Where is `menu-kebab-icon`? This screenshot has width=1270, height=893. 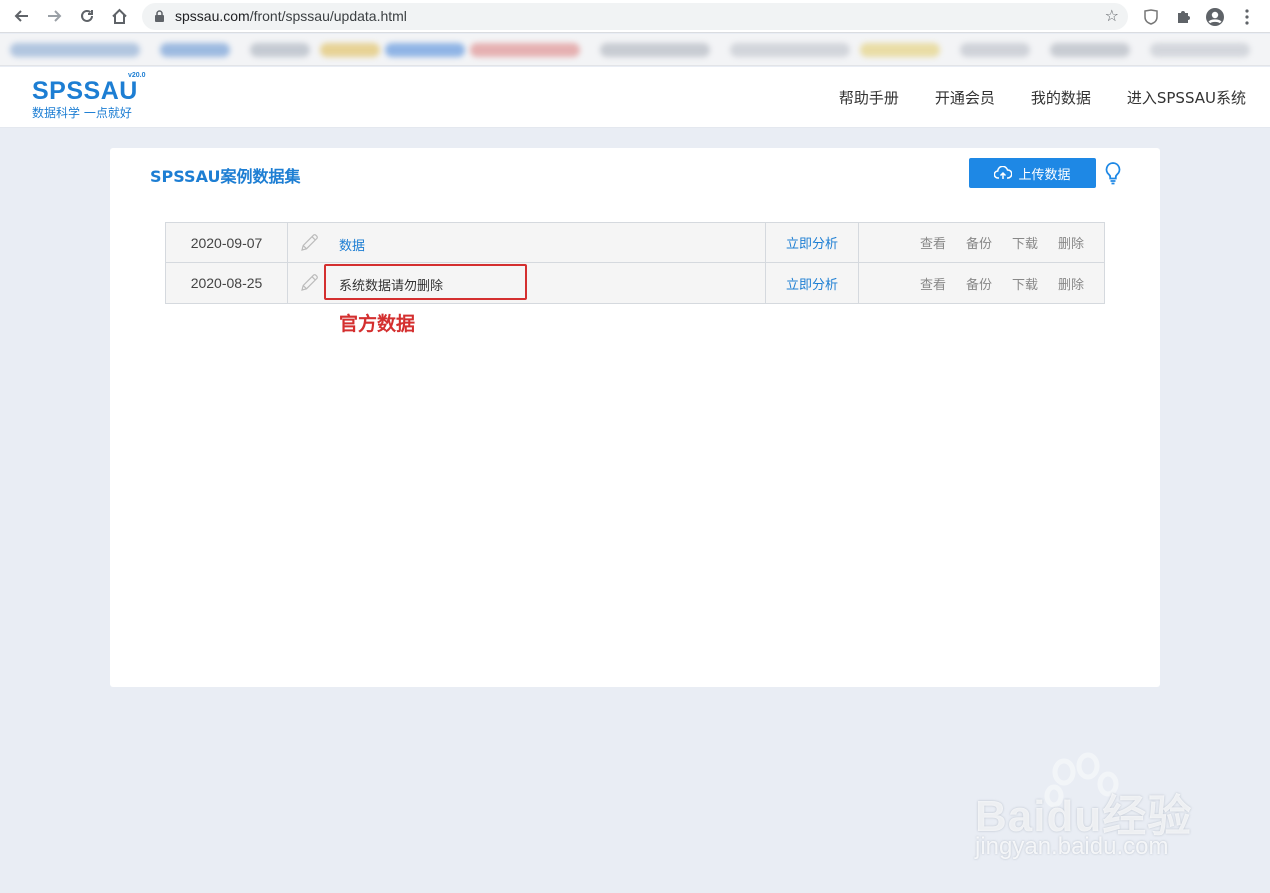 menu-kebab-icon is located at coordinates (1247, 17).